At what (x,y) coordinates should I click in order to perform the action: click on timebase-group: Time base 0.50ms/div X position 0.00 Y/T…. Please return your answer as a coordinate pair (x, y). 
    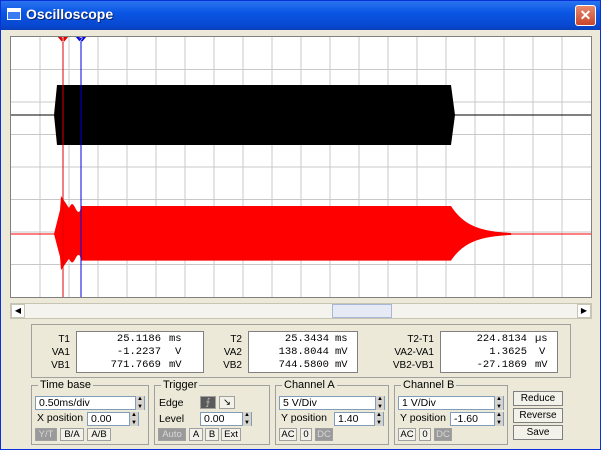
    Looking at the image, I should click on (90, 412).